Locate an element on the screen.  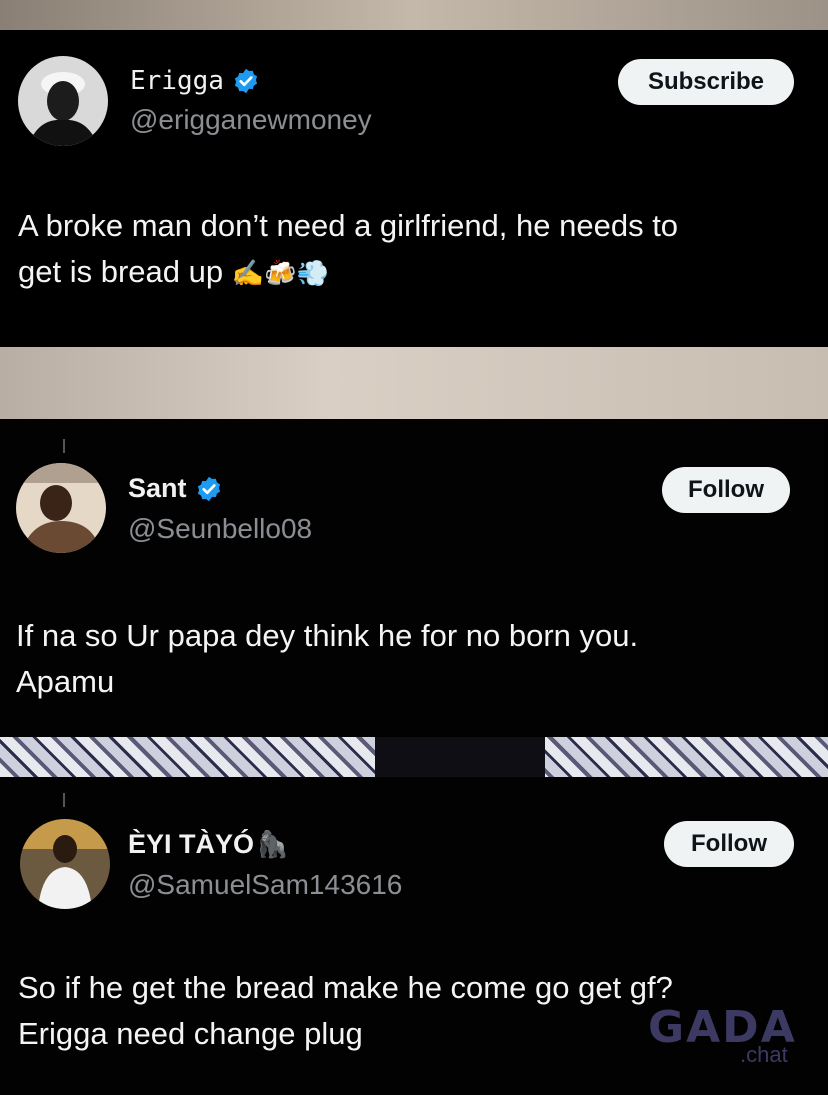
avatar-sant is located at coordinates (61, 508).